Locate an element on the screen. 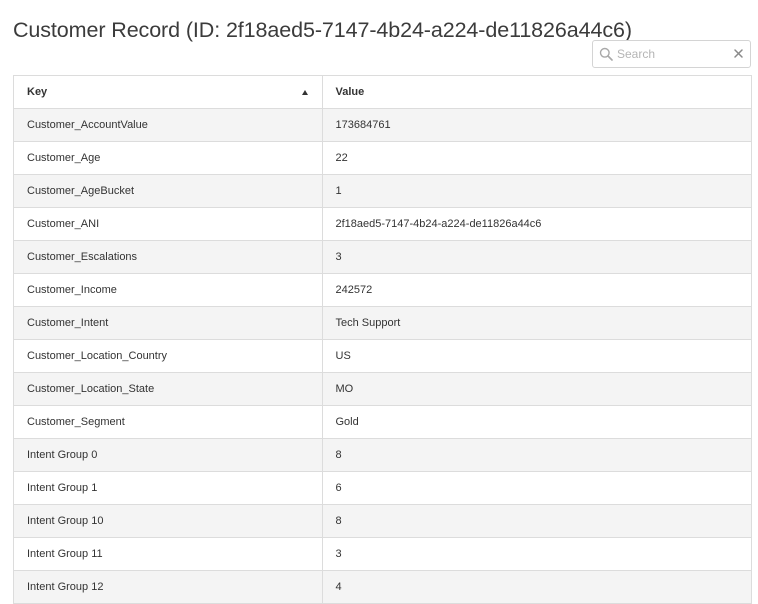 This screenshot has width=758, height=604. table-header-row: Key Value is located at coordinates (382, 92).